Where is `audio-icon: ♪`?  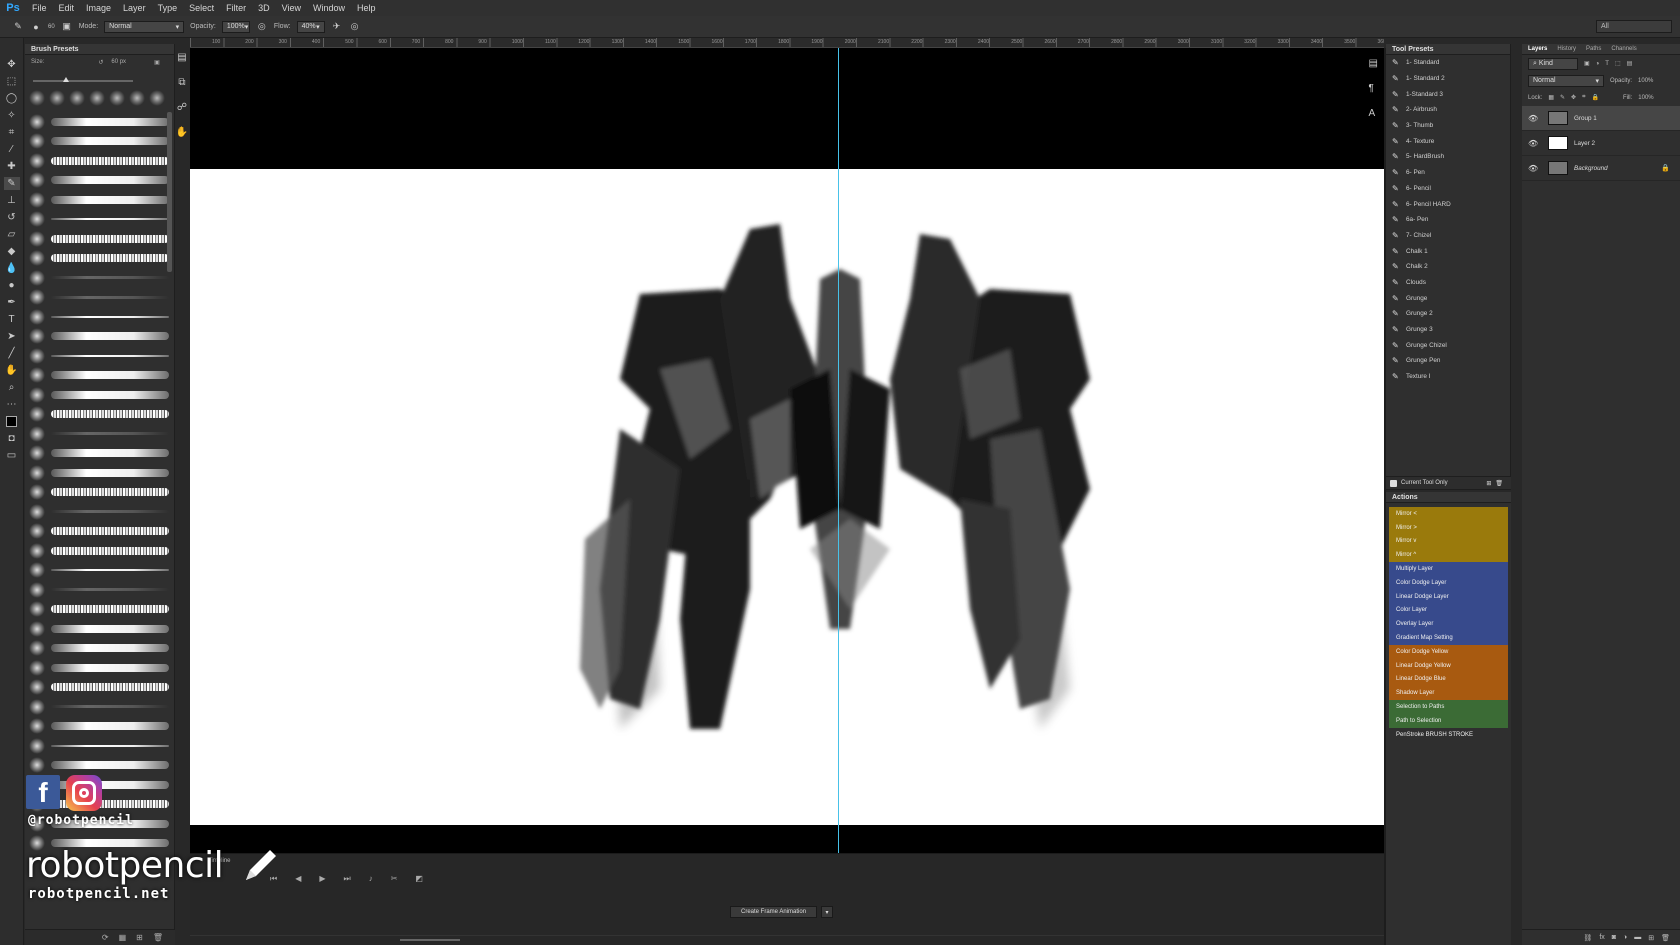
audio-icon: ♪ is located at coordinates (371, 879).